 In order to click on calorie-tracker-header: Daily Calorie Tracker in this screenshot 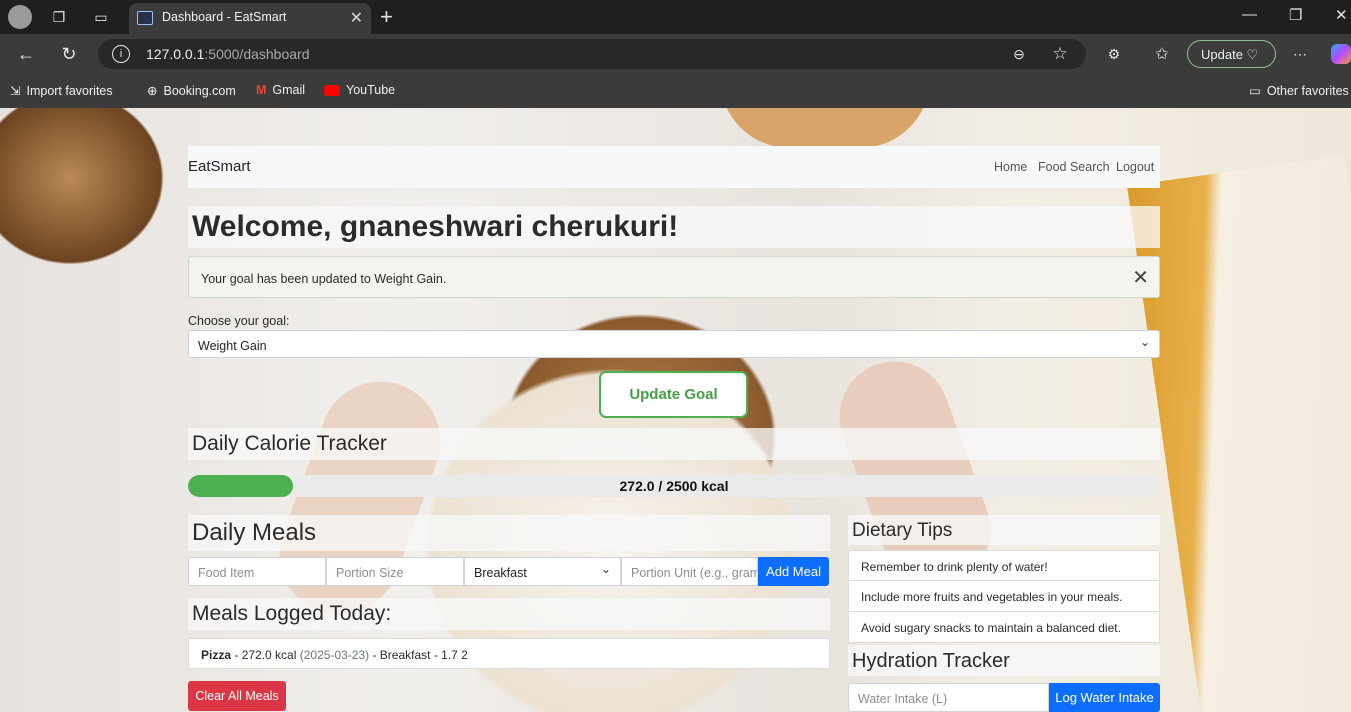, I will do `click(674, 444)`.